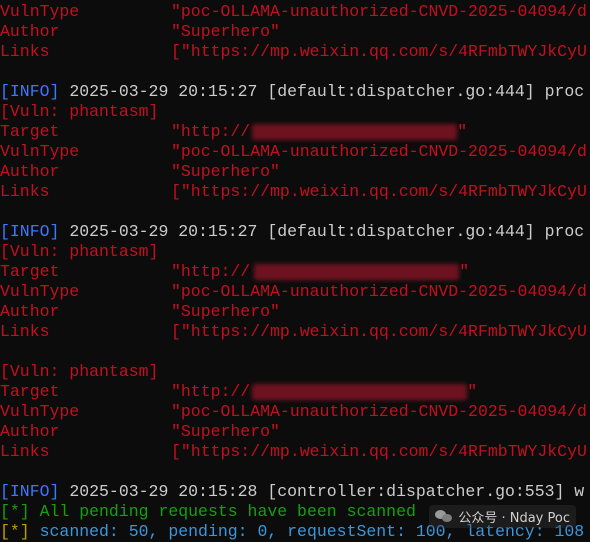  Describe the element at coordinates (514, 518) in the screenshot. I see `watermark-text: 公众号 · Nday Poc` at that location.